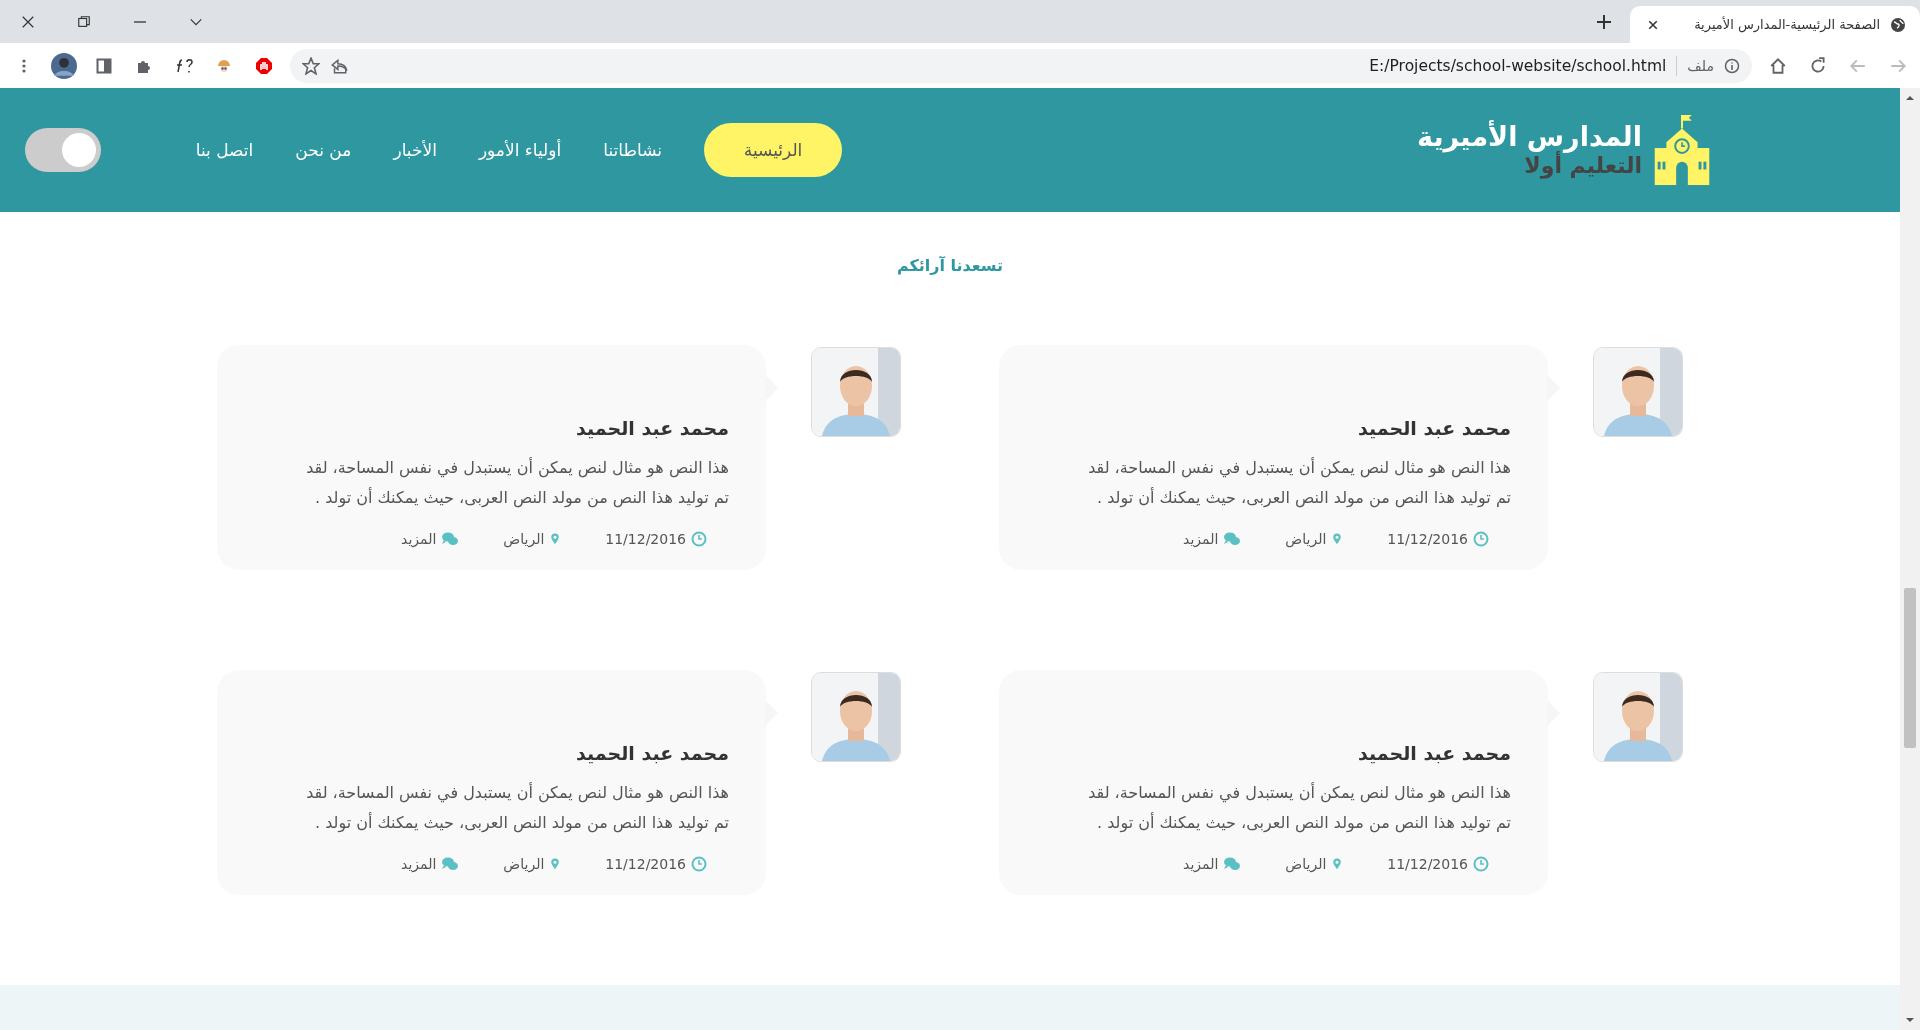  What do you see at coordinates (773, 150) in the screenshot?
I see `nav-link: الرئيسية` at bounding box center [773, 150].